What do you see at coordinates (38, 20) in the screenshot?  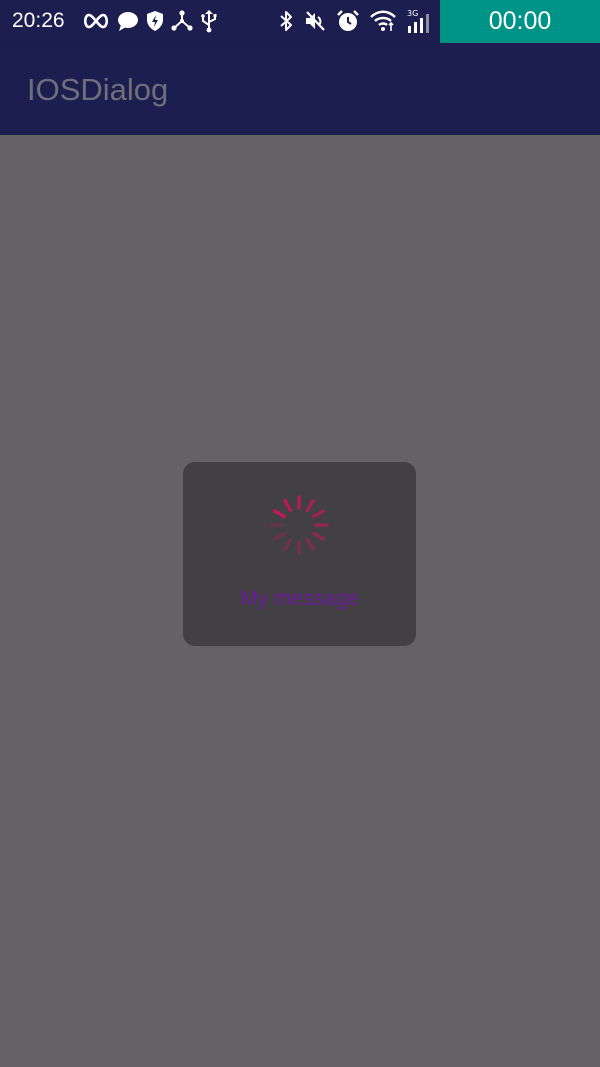 I see `status-time: 20:26` at bounding box center [38, 20].